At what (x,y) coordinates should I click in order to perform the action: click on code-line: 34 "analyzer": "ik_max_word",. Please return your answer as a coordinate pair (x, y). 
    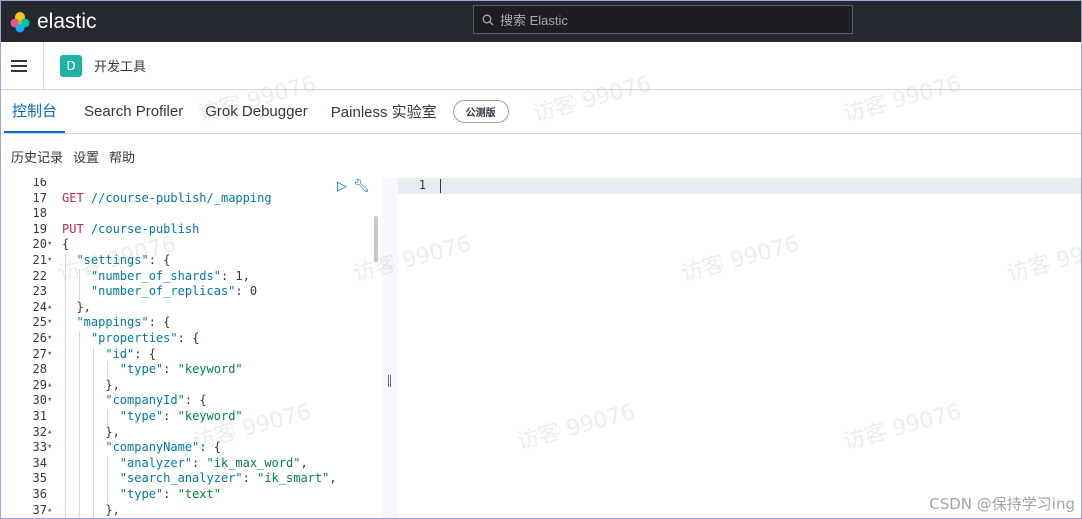
    Looking at the image, I should click on (192, 464).